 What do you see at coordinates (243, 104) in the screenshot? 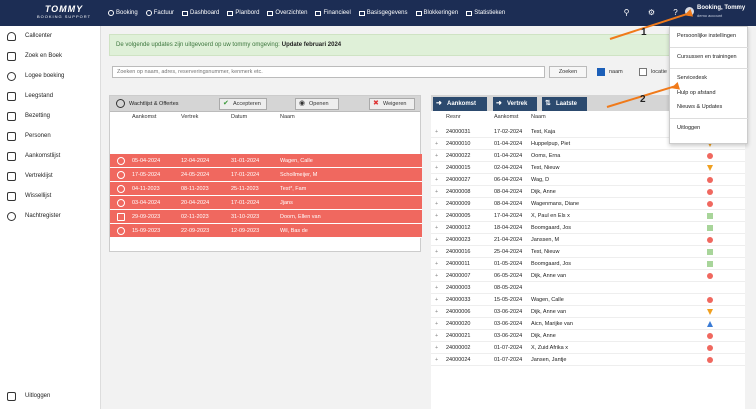
I see `accept-button: ✔ Accepteren` at bounding box center [243, 104].